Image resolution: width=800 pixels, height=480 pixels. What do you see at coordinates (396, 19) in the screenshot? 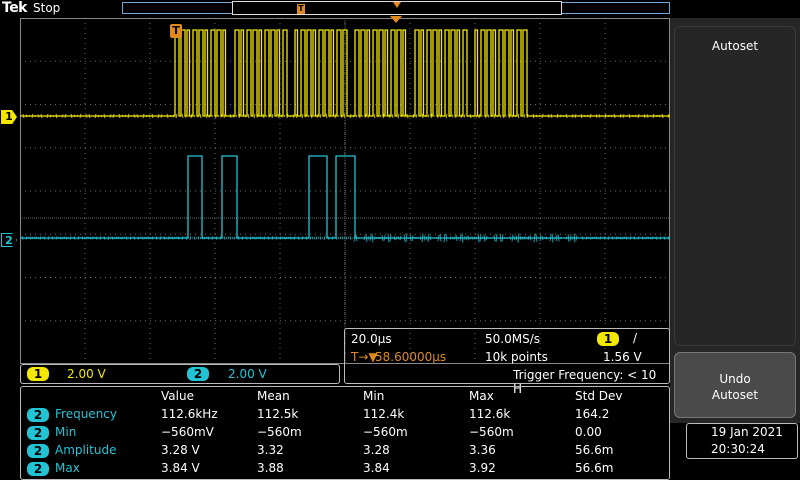
I see `trigger-position-arrow` at bounding box center [396, 19].